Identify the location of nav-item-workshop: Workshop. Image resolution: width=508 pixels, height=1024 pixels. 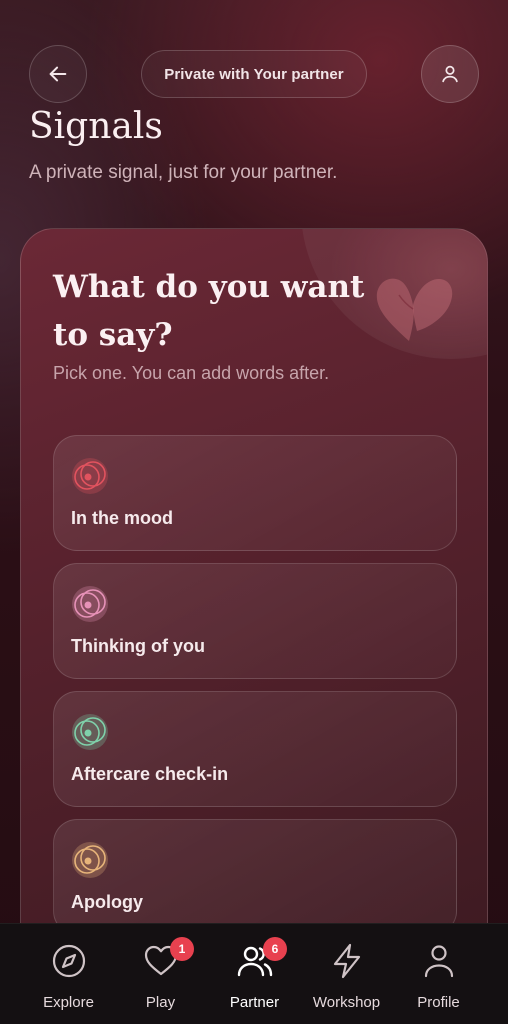
(346, 974).